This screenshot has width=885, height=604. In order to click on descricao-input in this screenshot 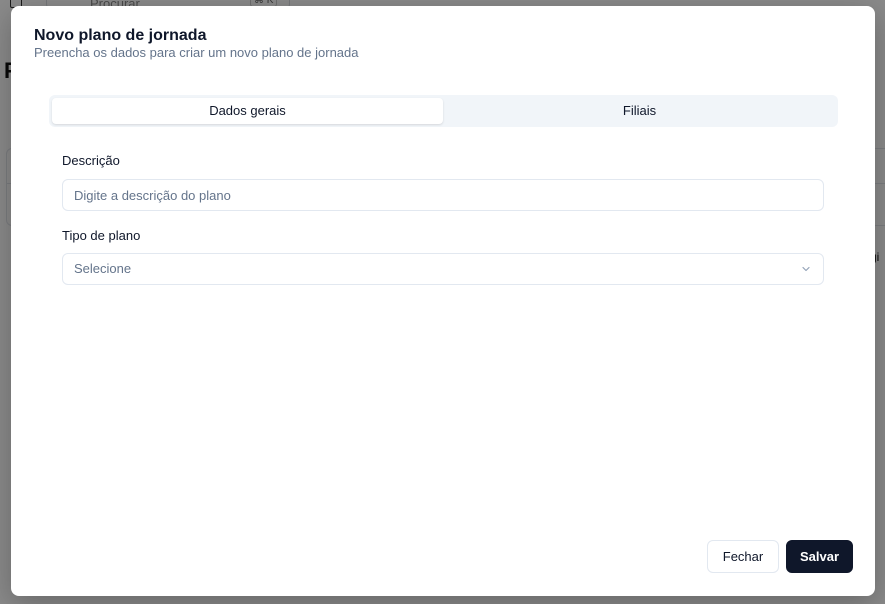, I will do `click(444, 195)`.